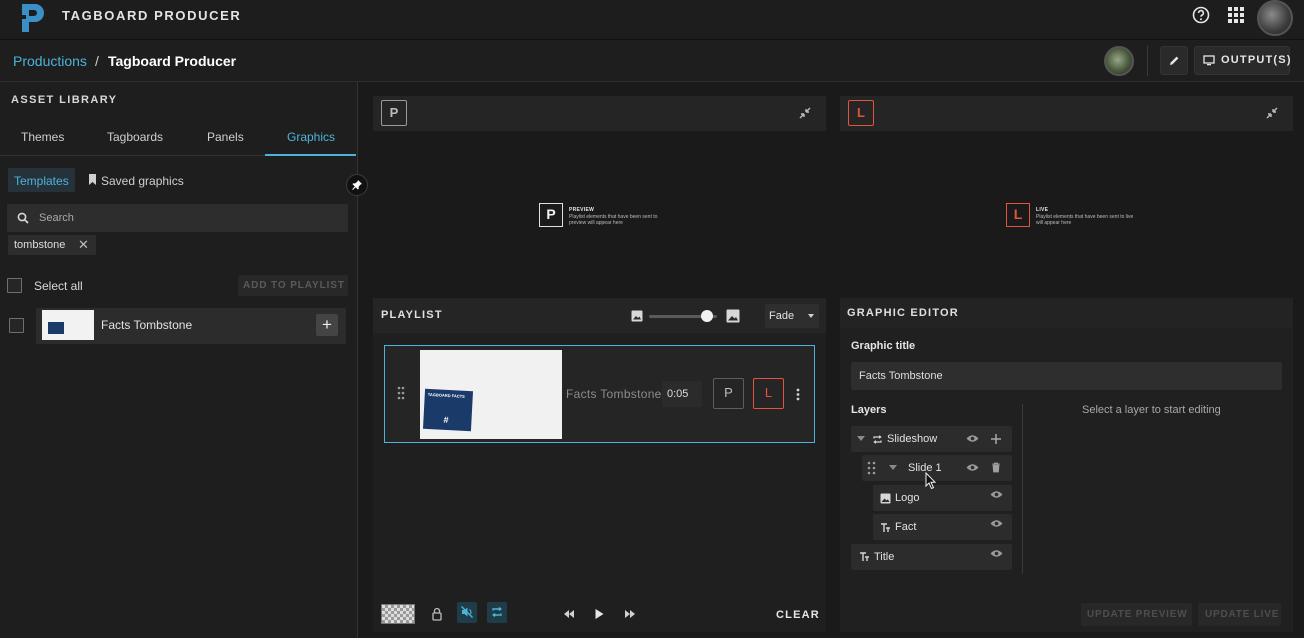  Describe the element at coordinates (293, 285) in the screenshot. I see `add-to-playlist-button: ADD TO PLAYLIST` at that location.